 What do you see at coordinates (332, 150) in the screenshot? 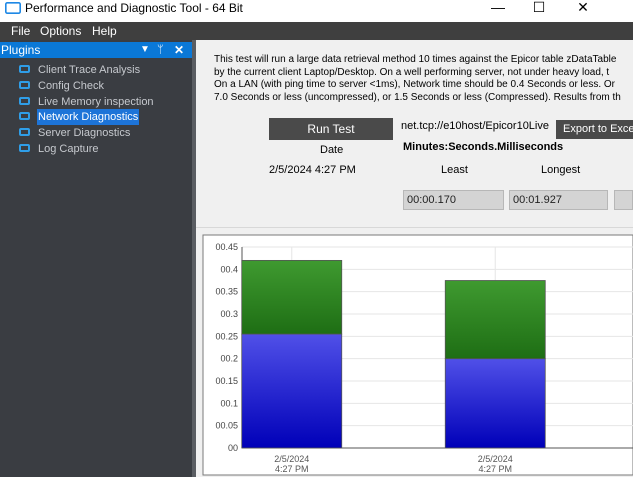
I see `date-column-header: Date` at bounding box center [332, 150].